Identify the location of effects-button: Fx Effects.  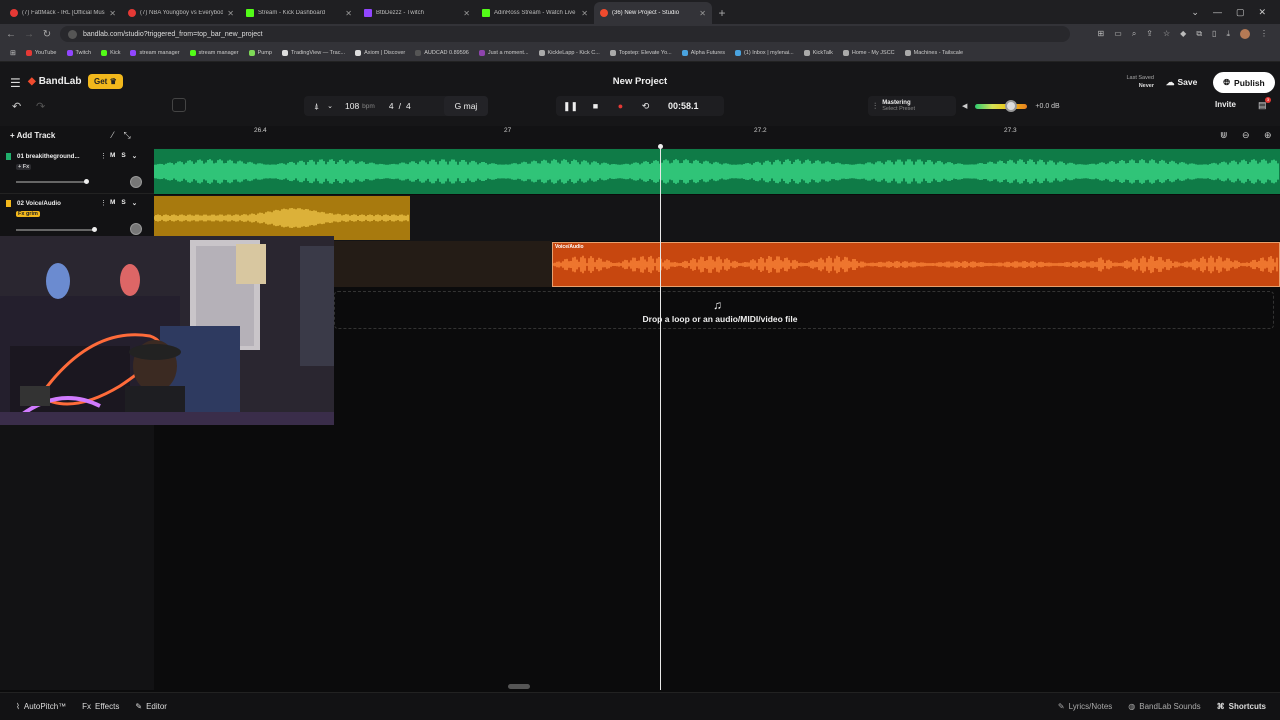
(100, 706).